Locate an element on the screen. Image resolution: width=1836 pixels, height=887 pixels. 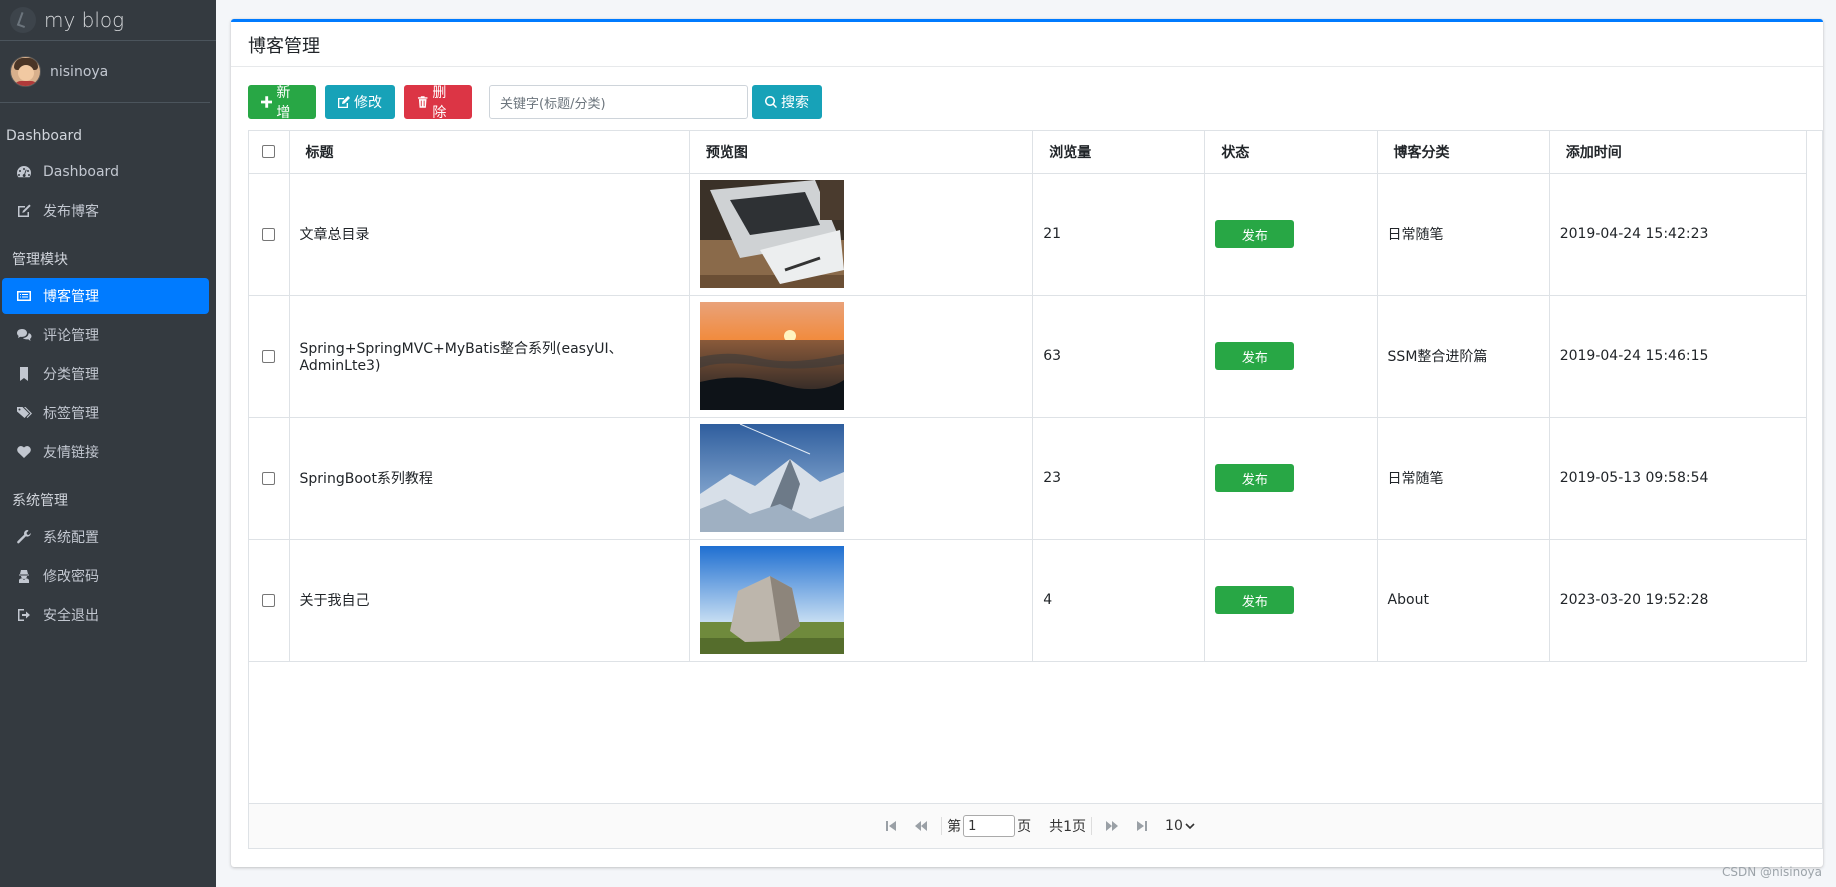
next-page-icon is located at coordinates (1112, 826).